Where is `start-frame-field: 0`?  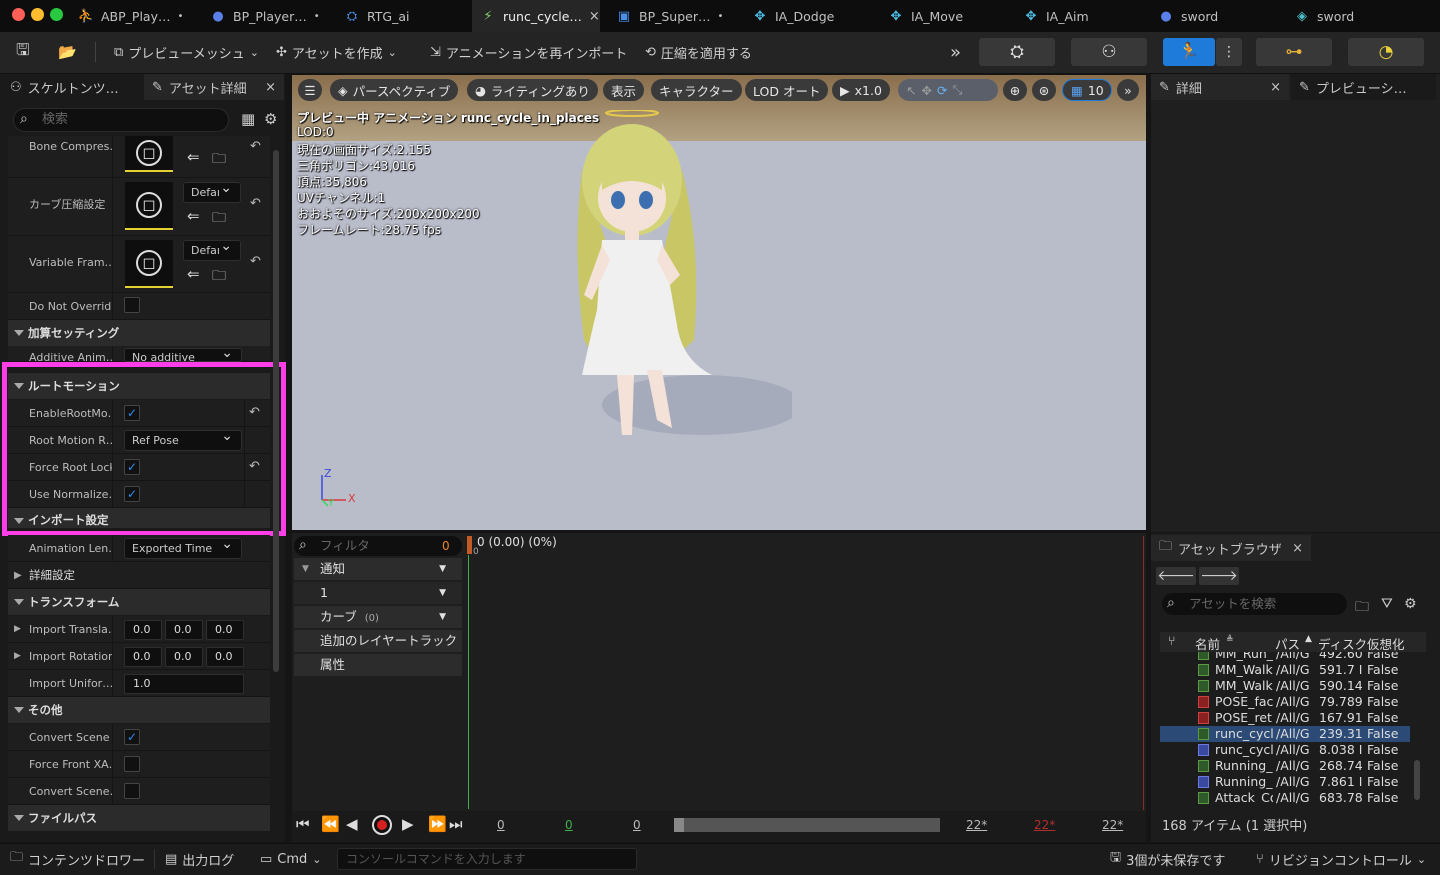
start-frame-field: 0 is located at coordinates (501, 825).